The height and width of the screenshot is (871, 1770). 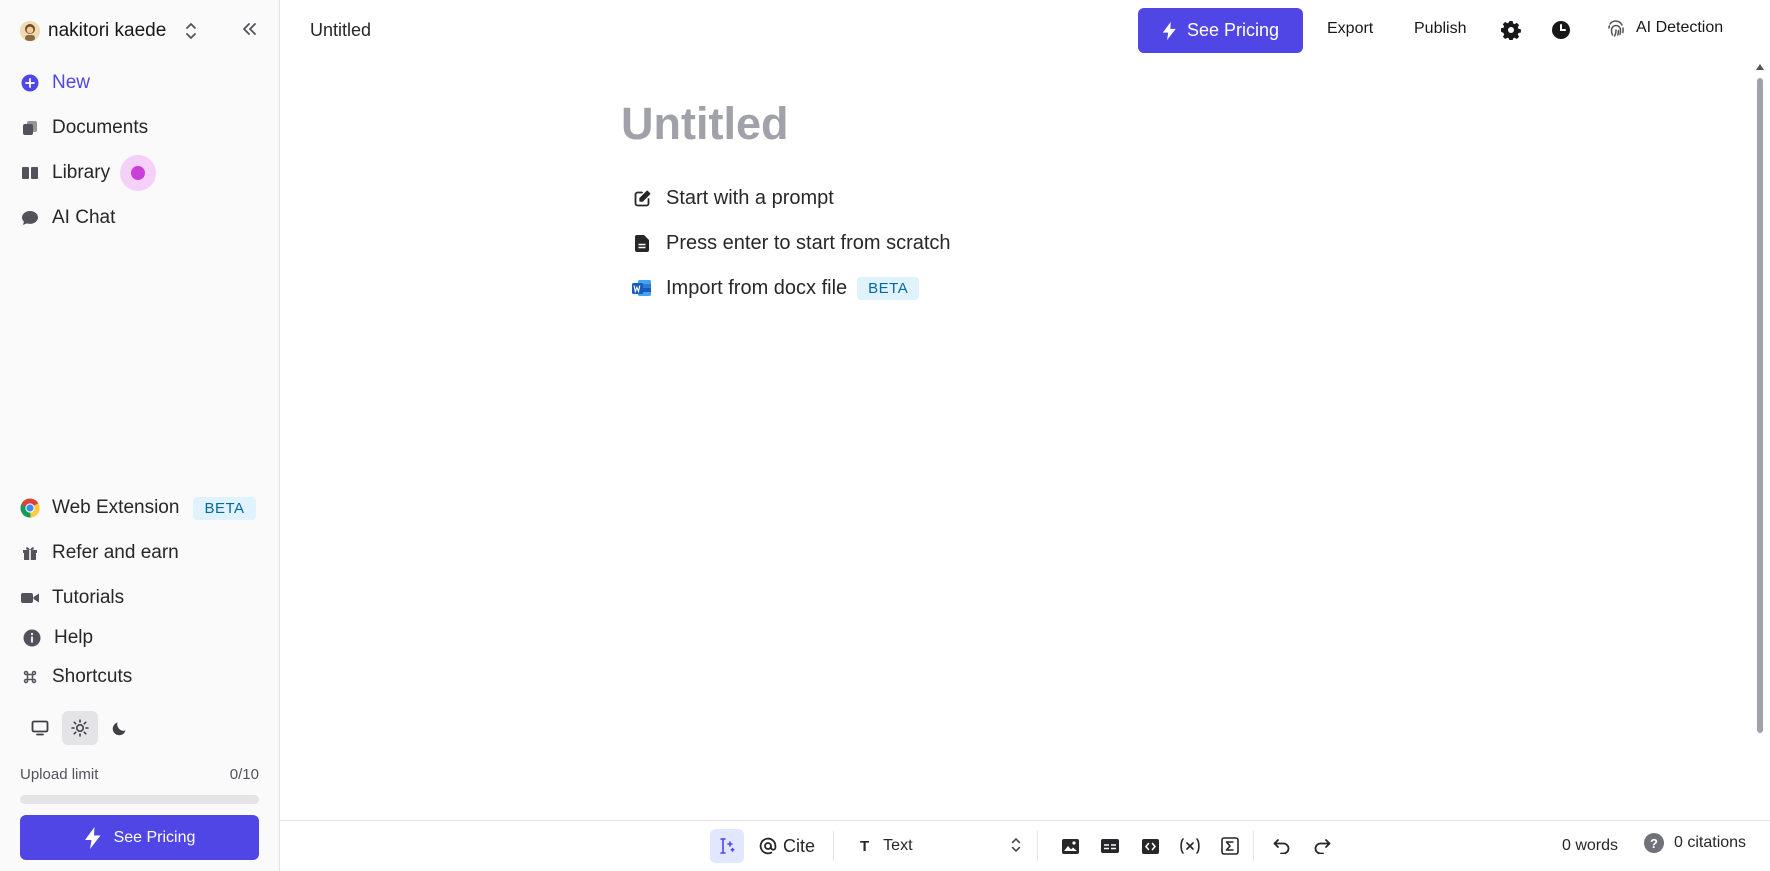 I want to click on cite-label: Cite, so click(x=798, y=845).